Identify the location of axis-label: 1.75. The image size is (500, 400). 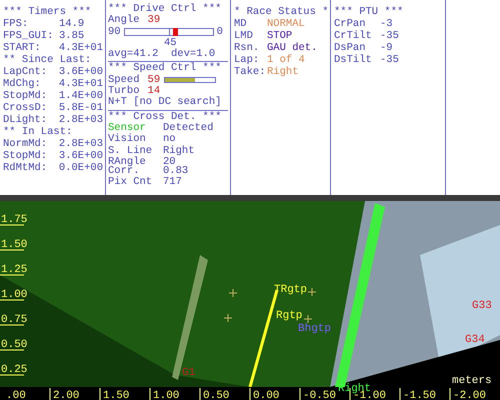
(14, 220).